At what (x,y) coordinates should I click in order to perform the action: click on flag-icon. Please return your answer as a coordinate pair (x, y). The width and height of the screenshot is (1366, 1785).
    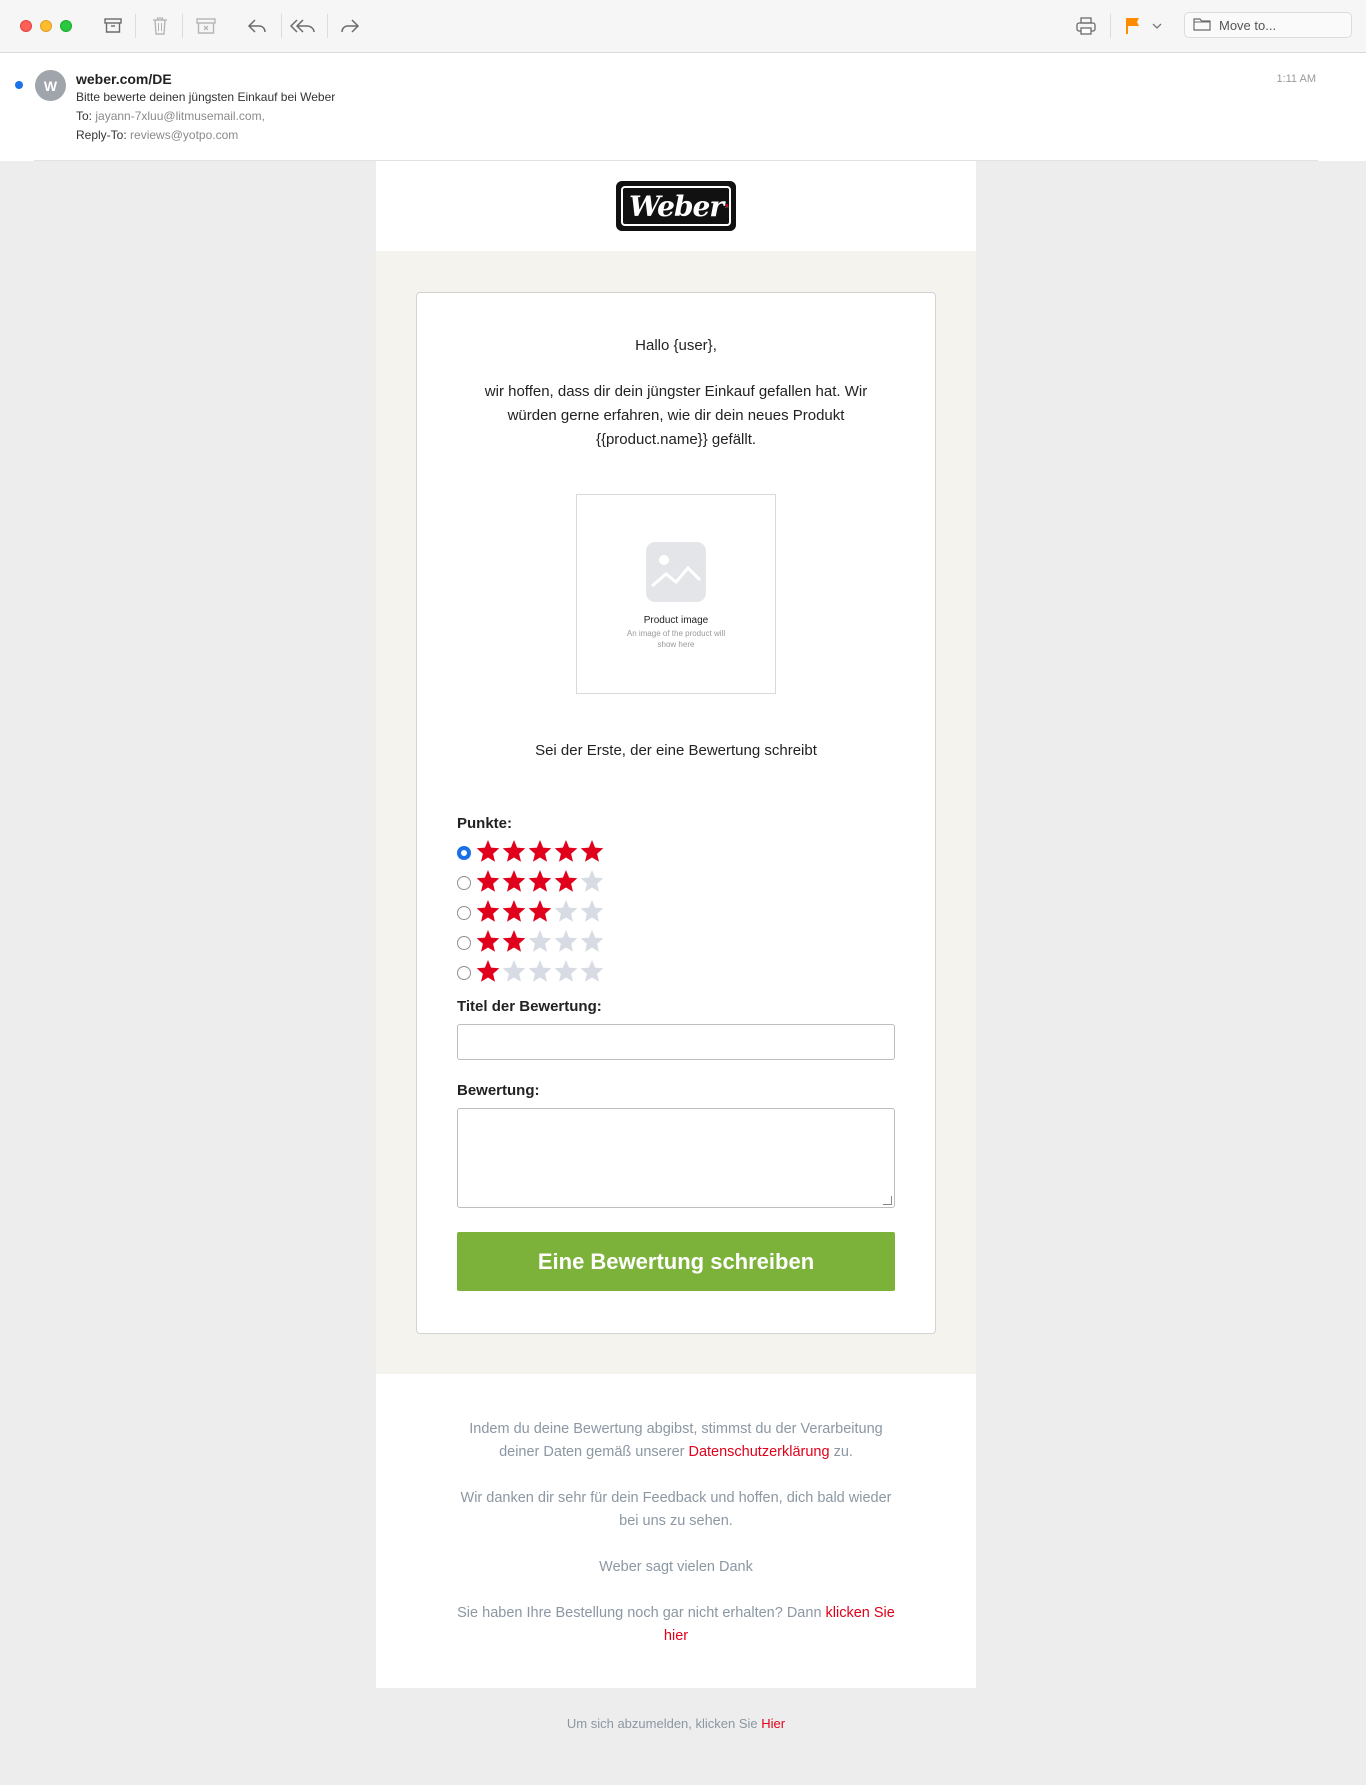
    Looking at the image, I should click on (1133, 26).